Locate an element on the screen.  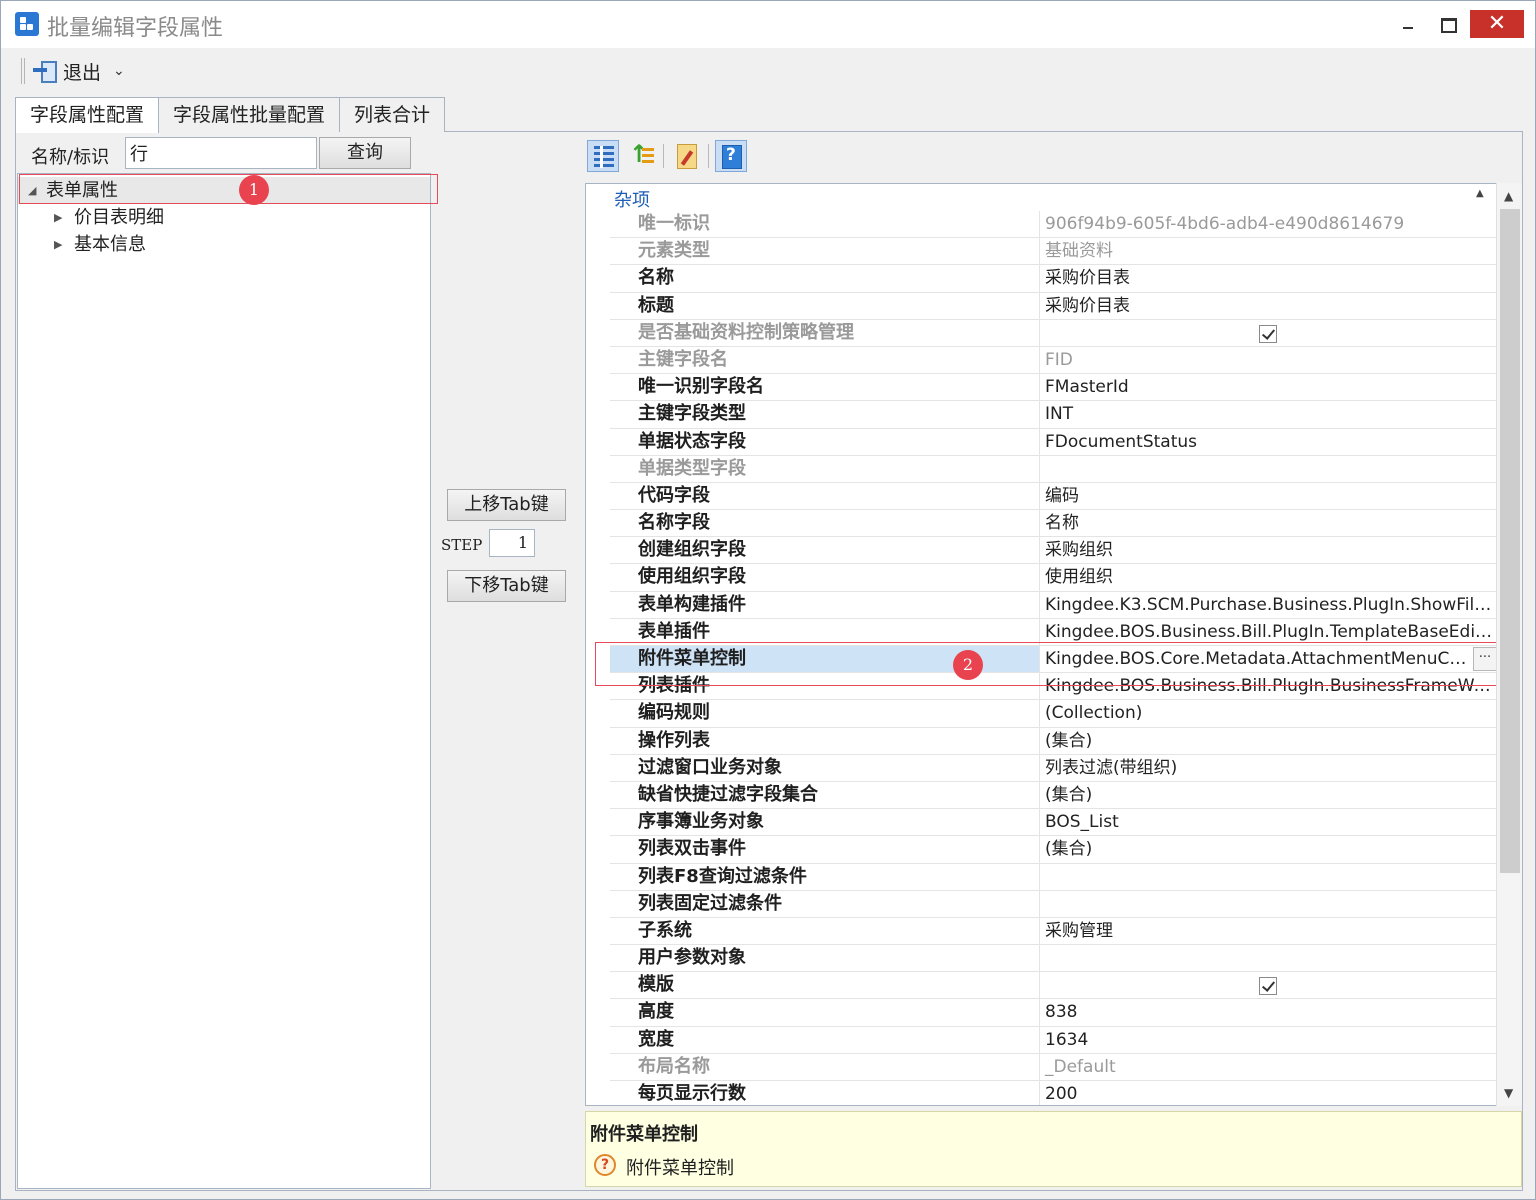
scroll-thumb is located at coordinates (1510, 541).